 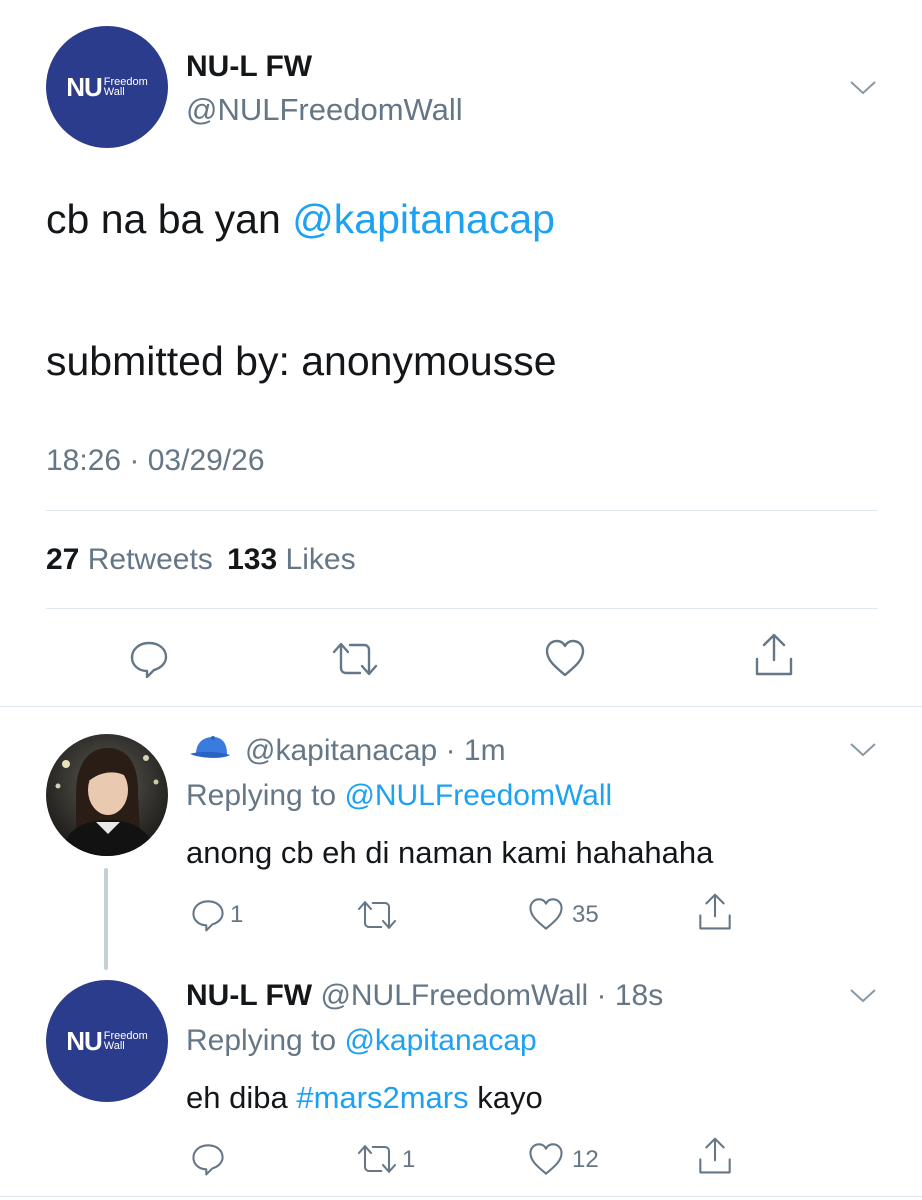 I want to click on engagement-stats: 27 Retweets 133 Likes, so click(x=201, y=560).